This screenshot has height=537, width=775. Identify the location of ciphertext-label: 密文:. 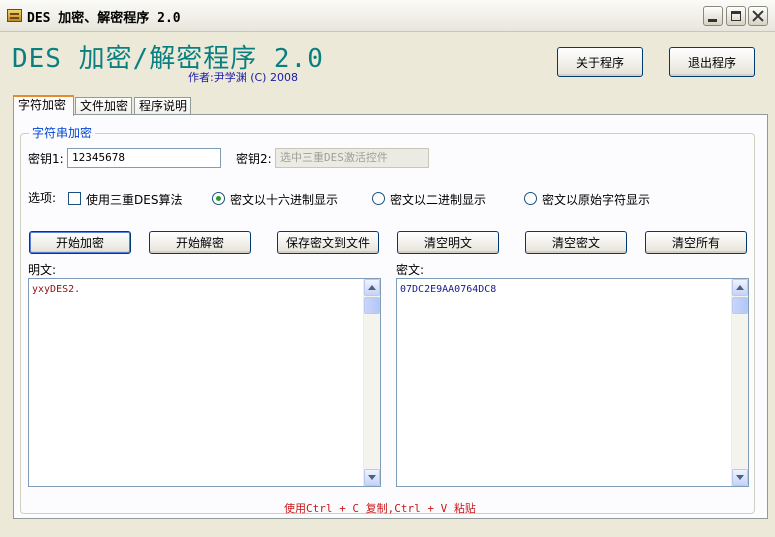
(410, 270).